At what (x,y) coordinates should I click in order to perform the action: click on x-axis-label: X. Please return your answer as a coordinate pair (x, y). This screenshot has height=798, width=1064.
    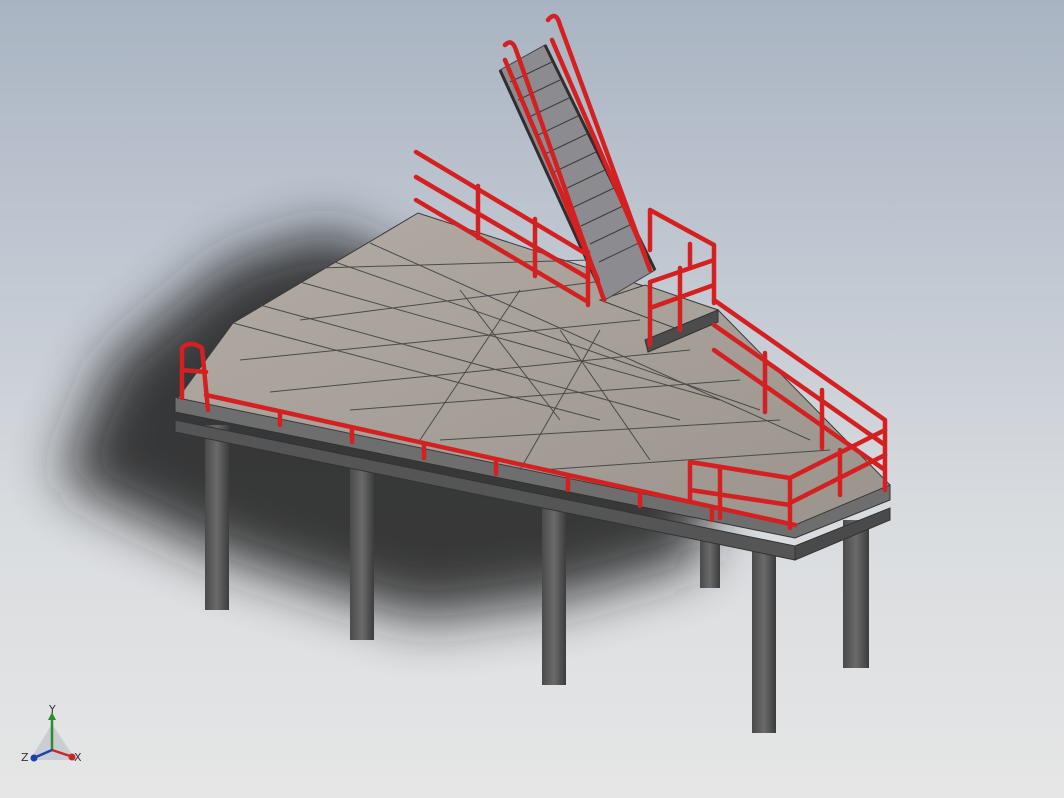
    Looking at the image, I should click on (78, 757).